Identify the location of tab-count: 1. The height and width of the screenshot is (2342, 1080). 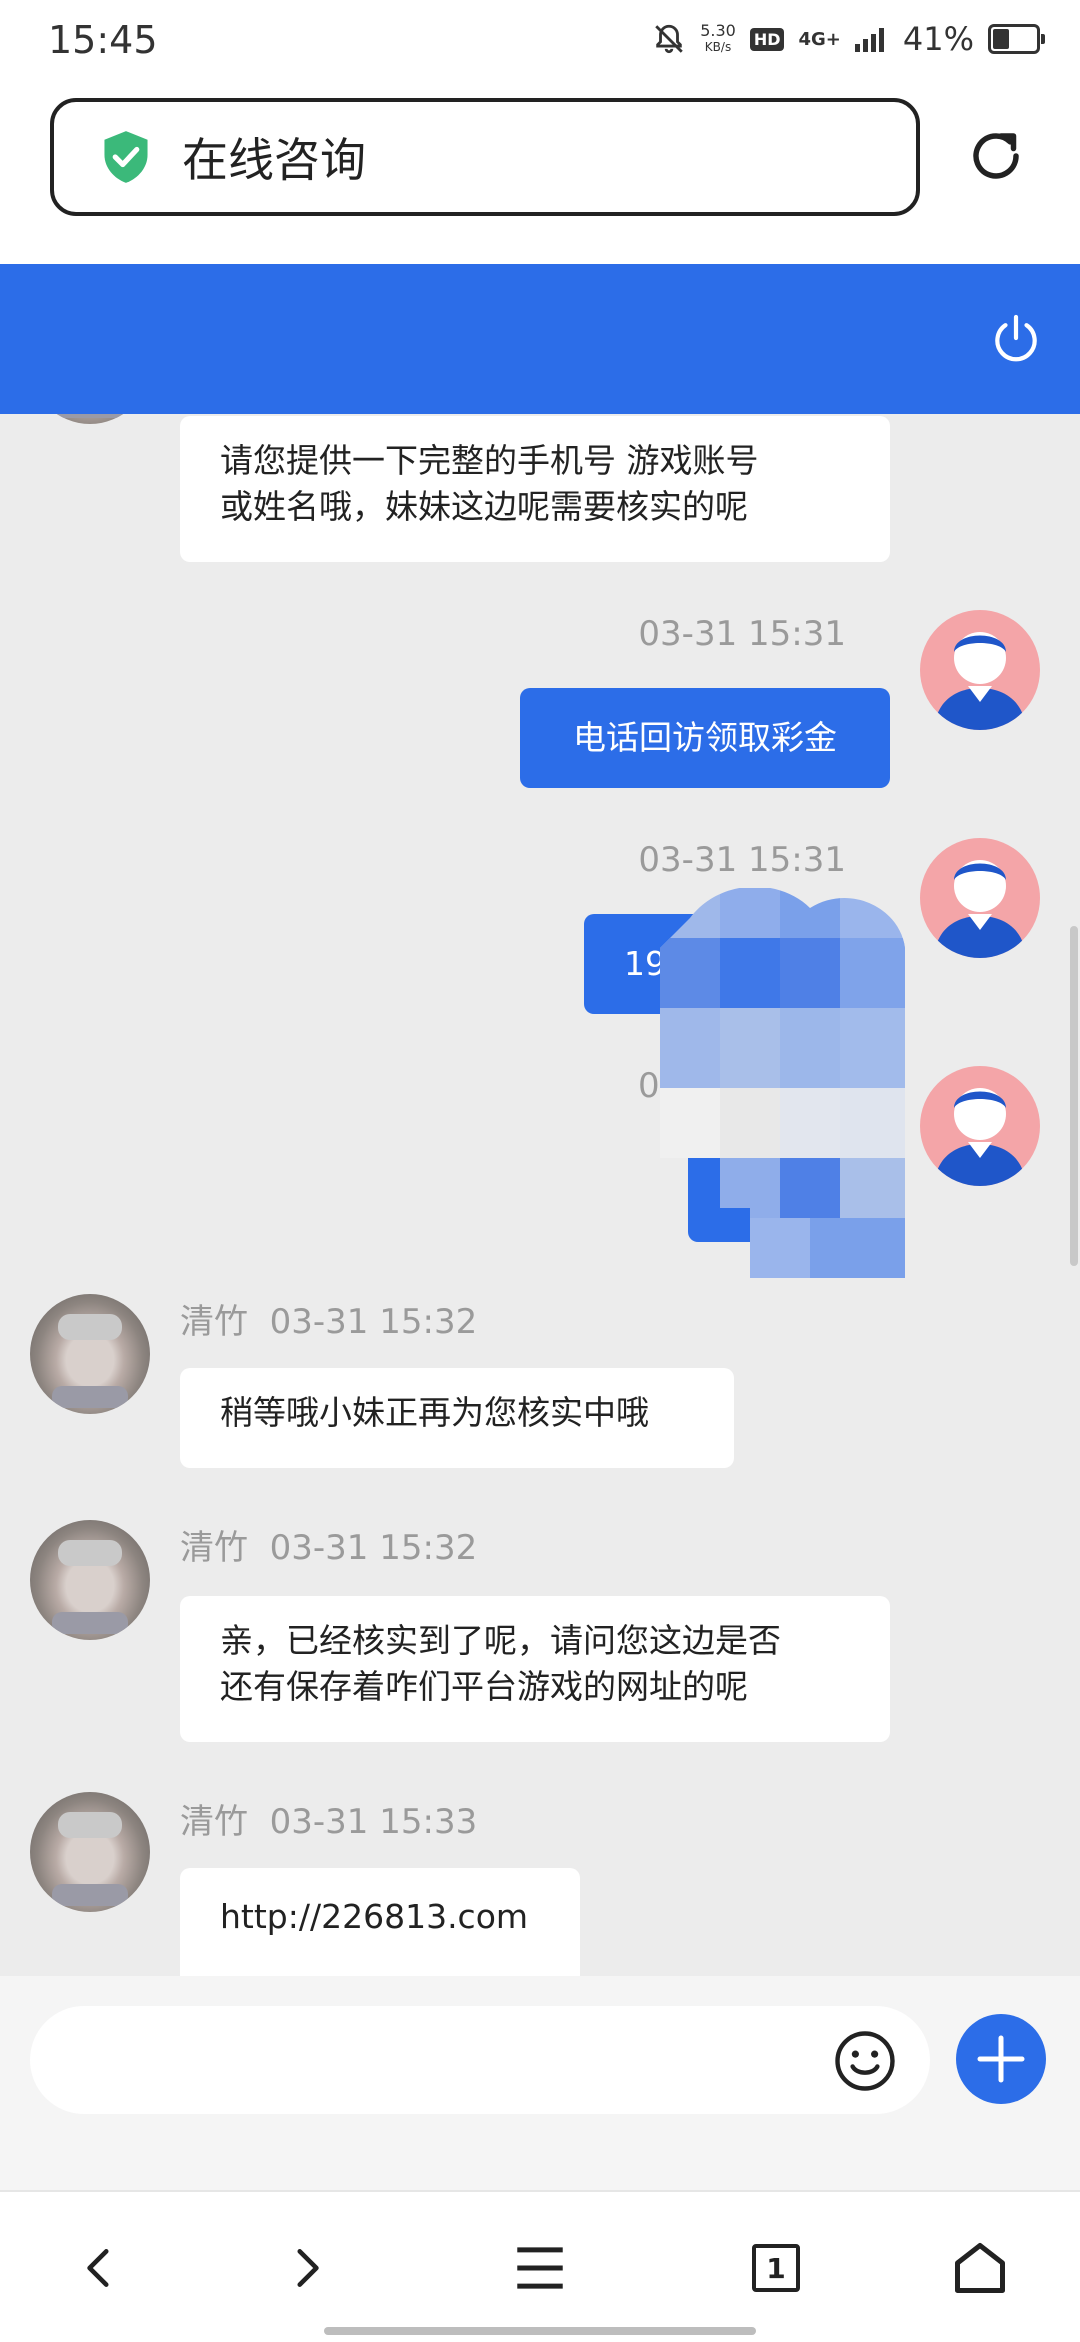
(776, 2268).